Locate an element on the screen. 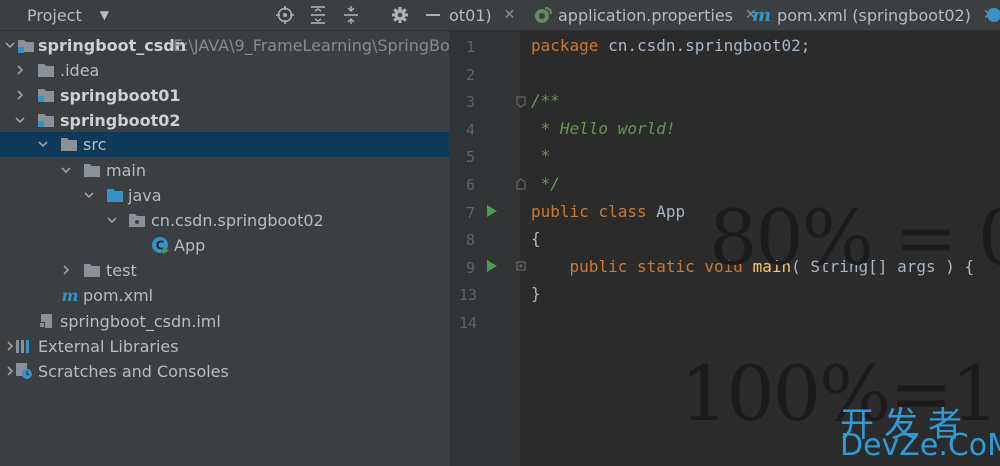  tree-item-springboot01: springboot01 is located at coordinates (224, 95).